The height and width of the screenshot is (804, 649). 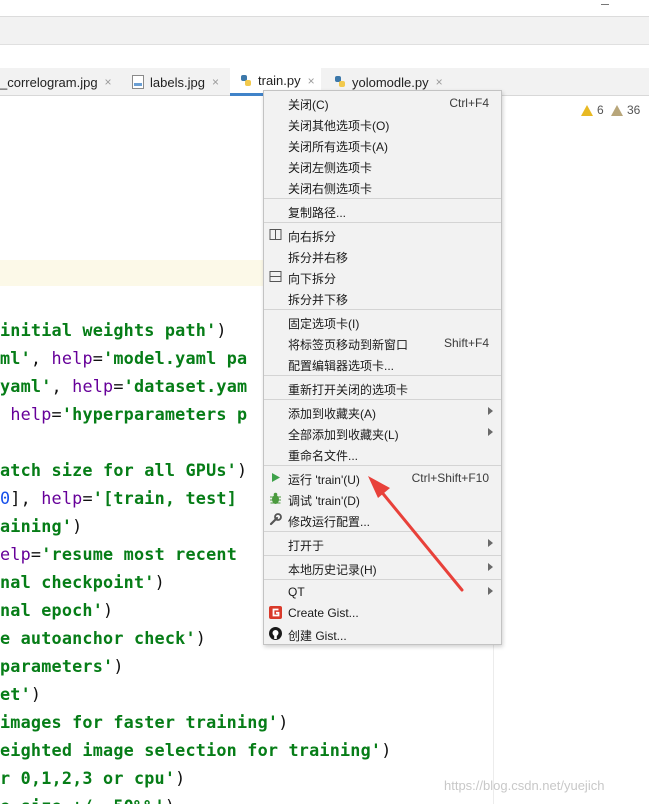 I want to click on menu-item-close: 关闭(C) Ctrl+F4, so click(x=382, y=102).